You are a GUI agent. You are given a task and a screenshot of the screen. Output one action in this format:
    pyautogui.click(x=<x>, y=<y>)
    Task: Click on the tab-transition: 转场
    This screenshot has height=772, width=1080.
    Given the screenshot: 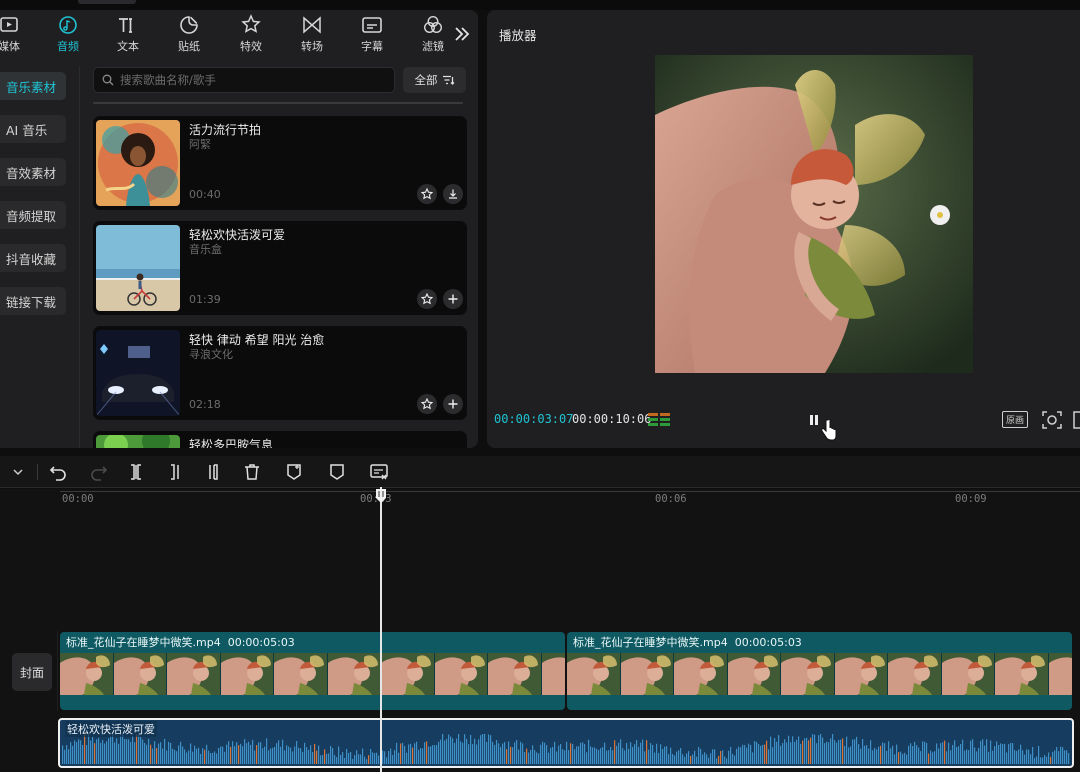 What is the action you would take?
    pyautogui.click(x=312, y=34)
    